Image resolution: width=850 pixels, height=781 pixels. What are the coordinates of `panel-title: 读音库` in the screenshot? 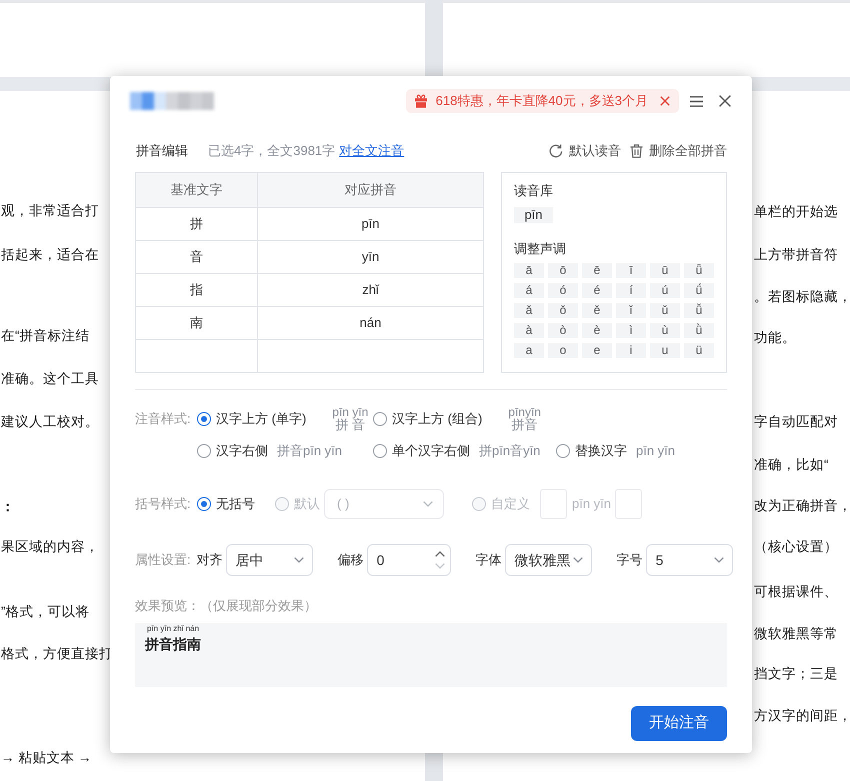 It's located at (533, 191).